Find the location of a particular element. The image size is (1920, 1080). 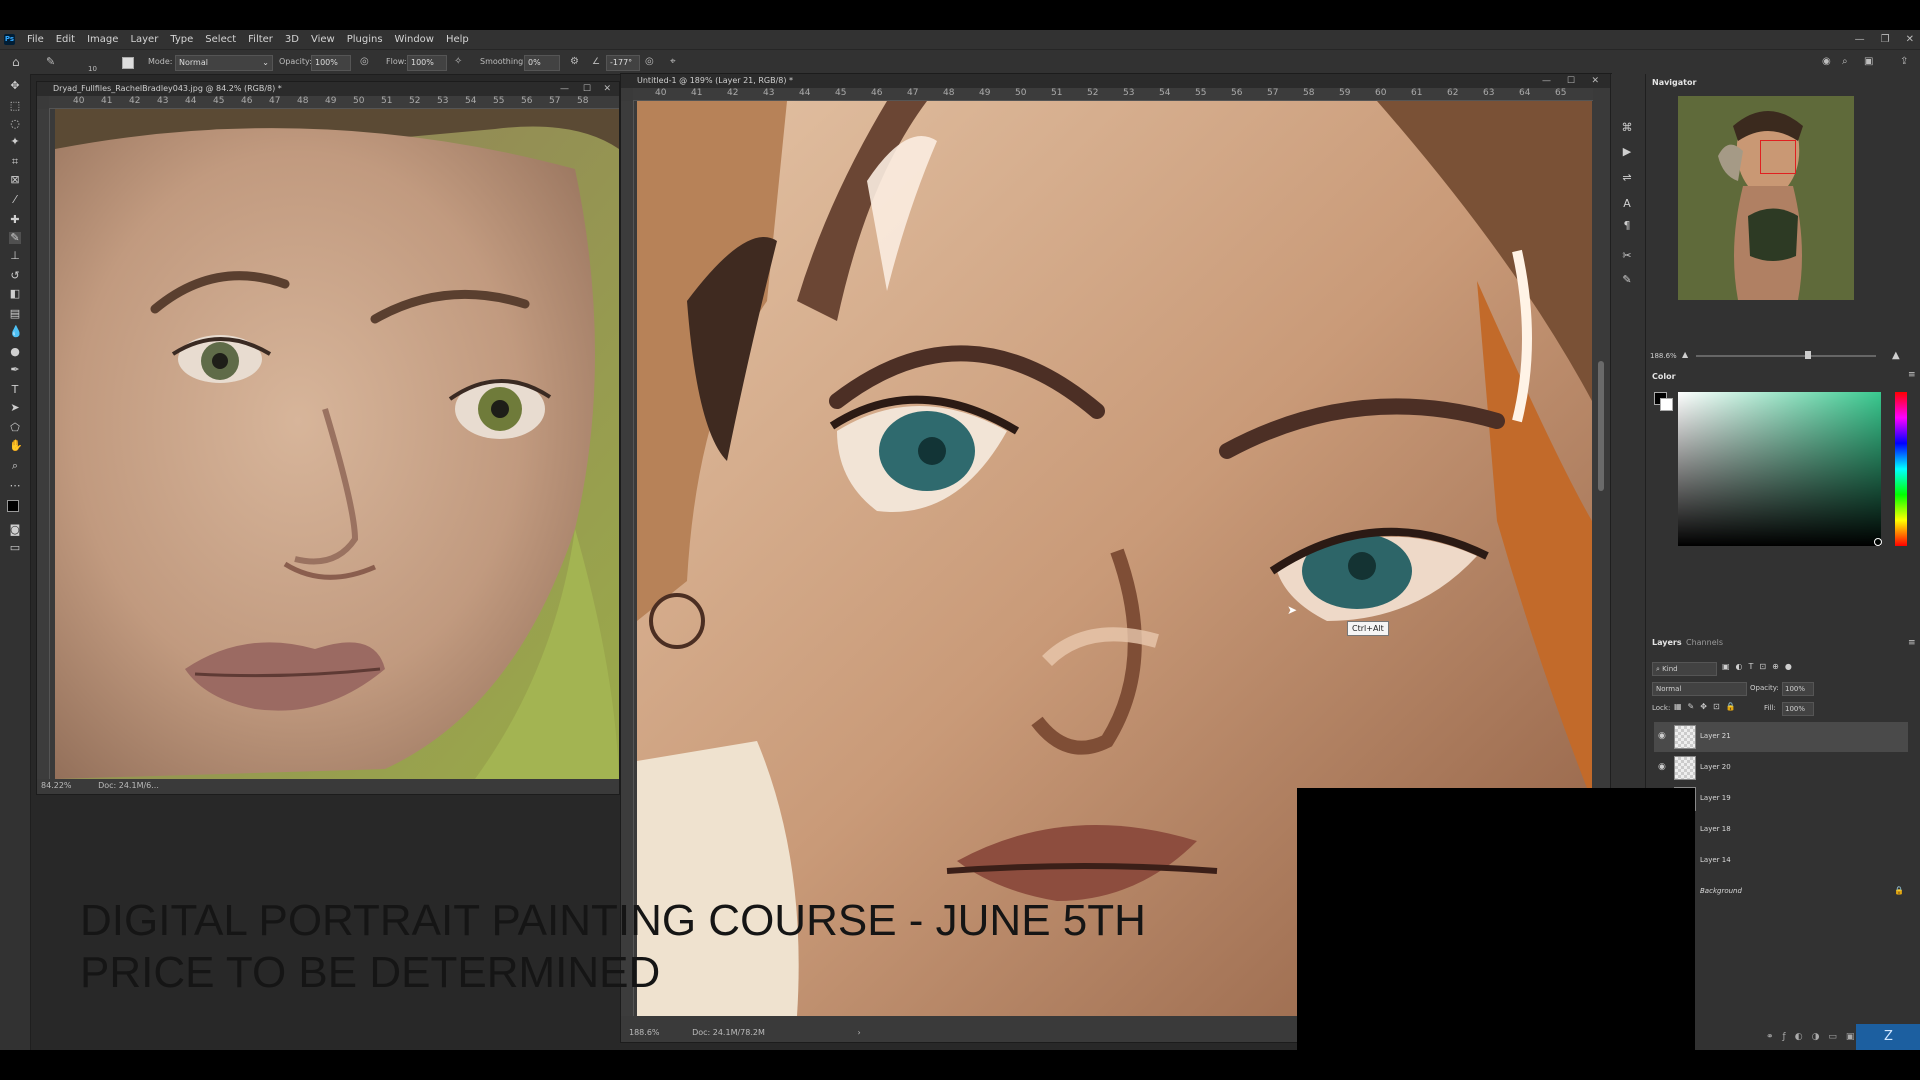

mode-select: Normal ⌄ is located at coordinates (224, 63).